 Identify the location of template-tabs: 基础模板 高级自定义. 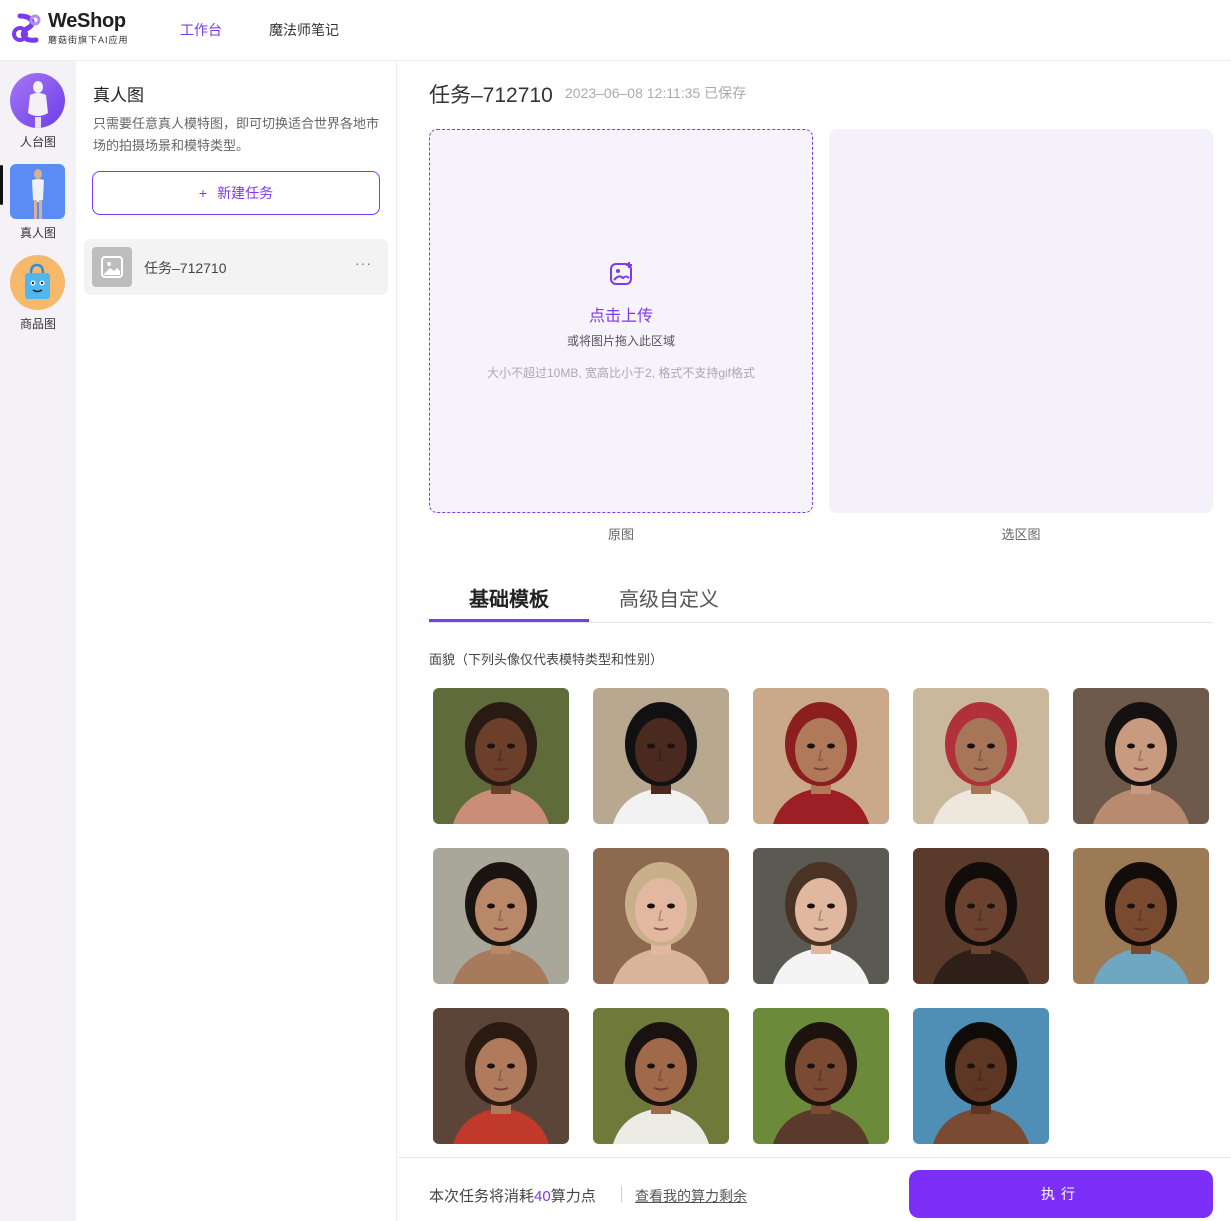
(821, 597).